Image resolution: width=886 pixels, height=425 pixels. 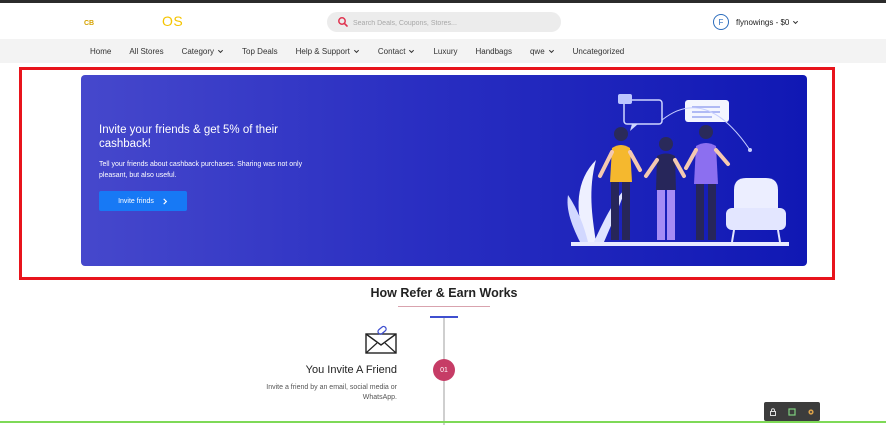 What do you see at coordinates (443, 422) in the screenshot?
I see `bottom-border` at bounding box center [443, 422].